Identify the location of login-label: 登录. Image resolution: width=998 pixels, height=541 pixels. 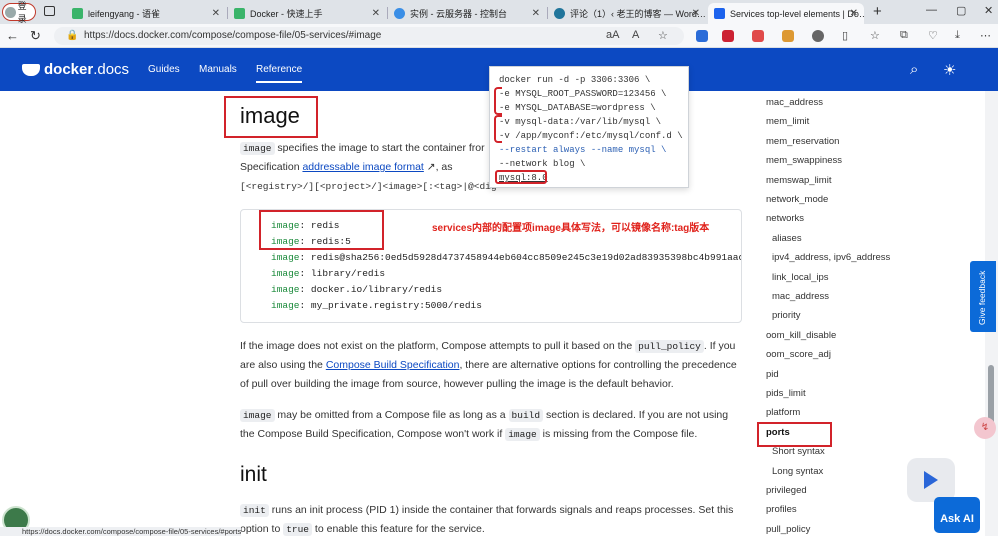
(22, 12).